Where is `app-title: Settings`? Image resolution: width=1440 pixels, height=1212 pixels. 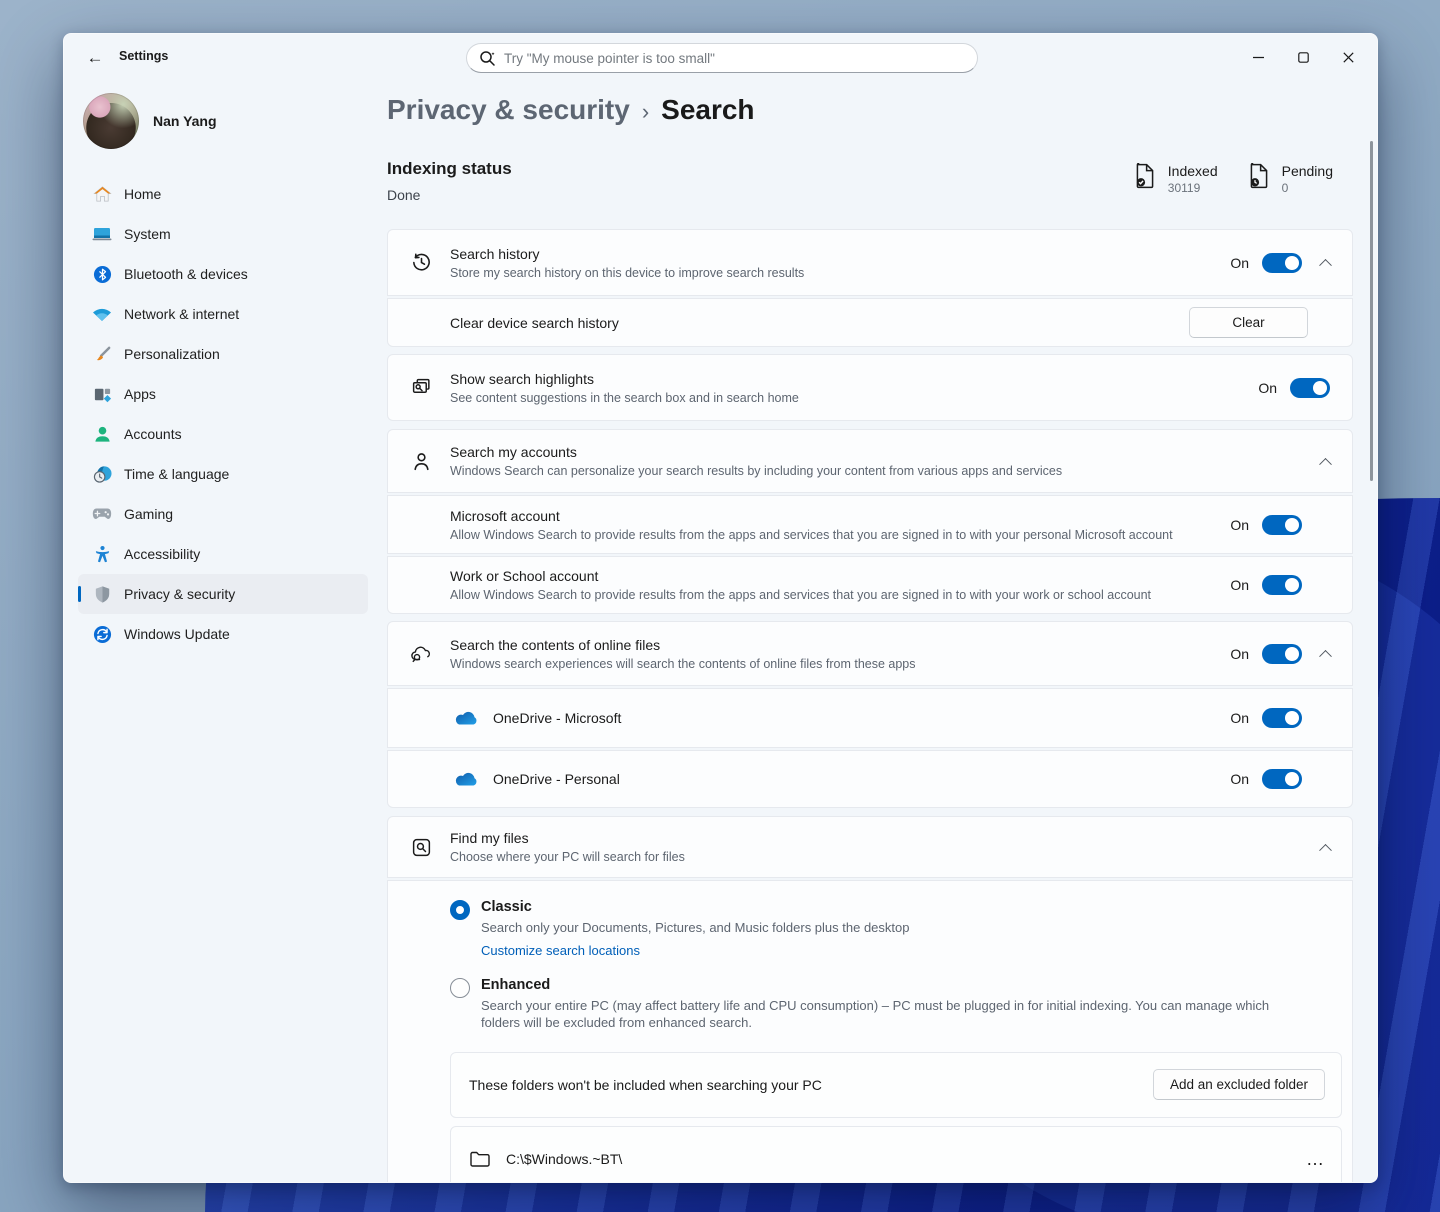 app-title: Settings is located at coordinates (144, 56).